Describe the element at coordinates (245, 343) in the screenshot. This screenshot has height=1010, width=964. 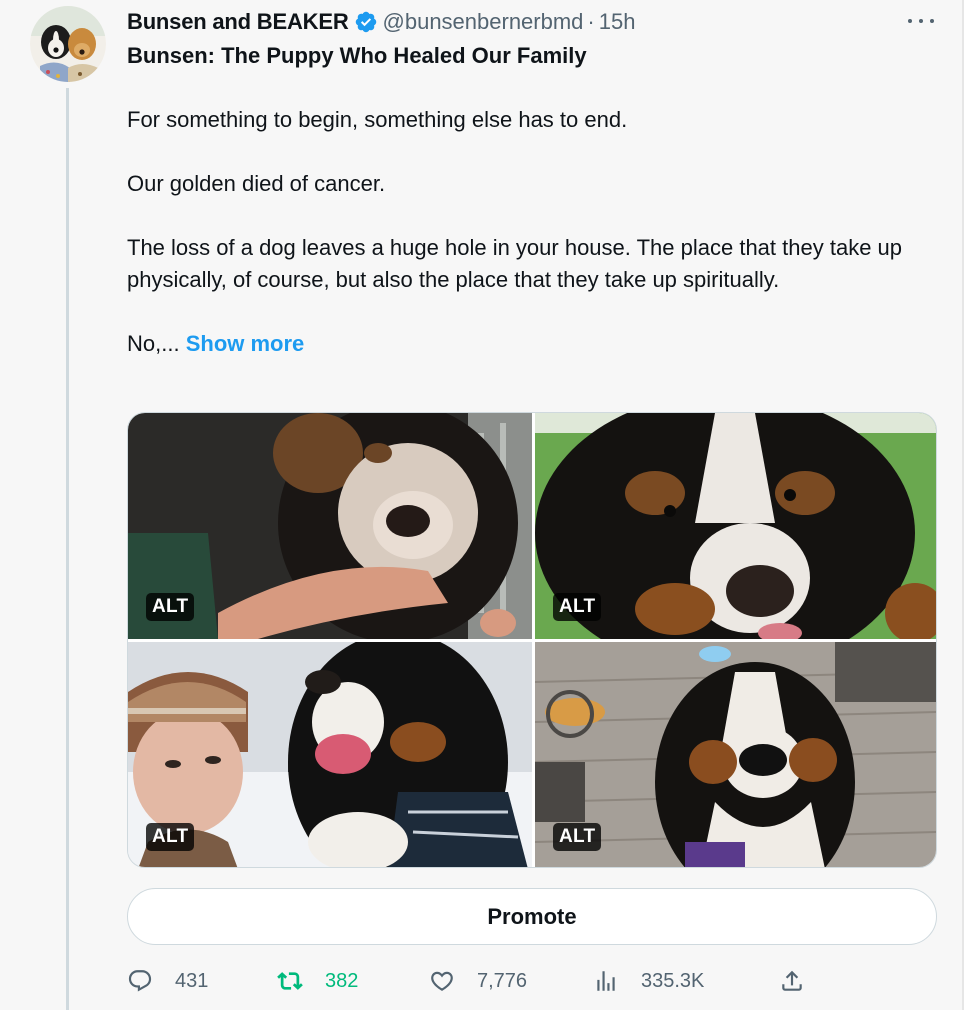
I see `show-more-link: Show more` at that location.